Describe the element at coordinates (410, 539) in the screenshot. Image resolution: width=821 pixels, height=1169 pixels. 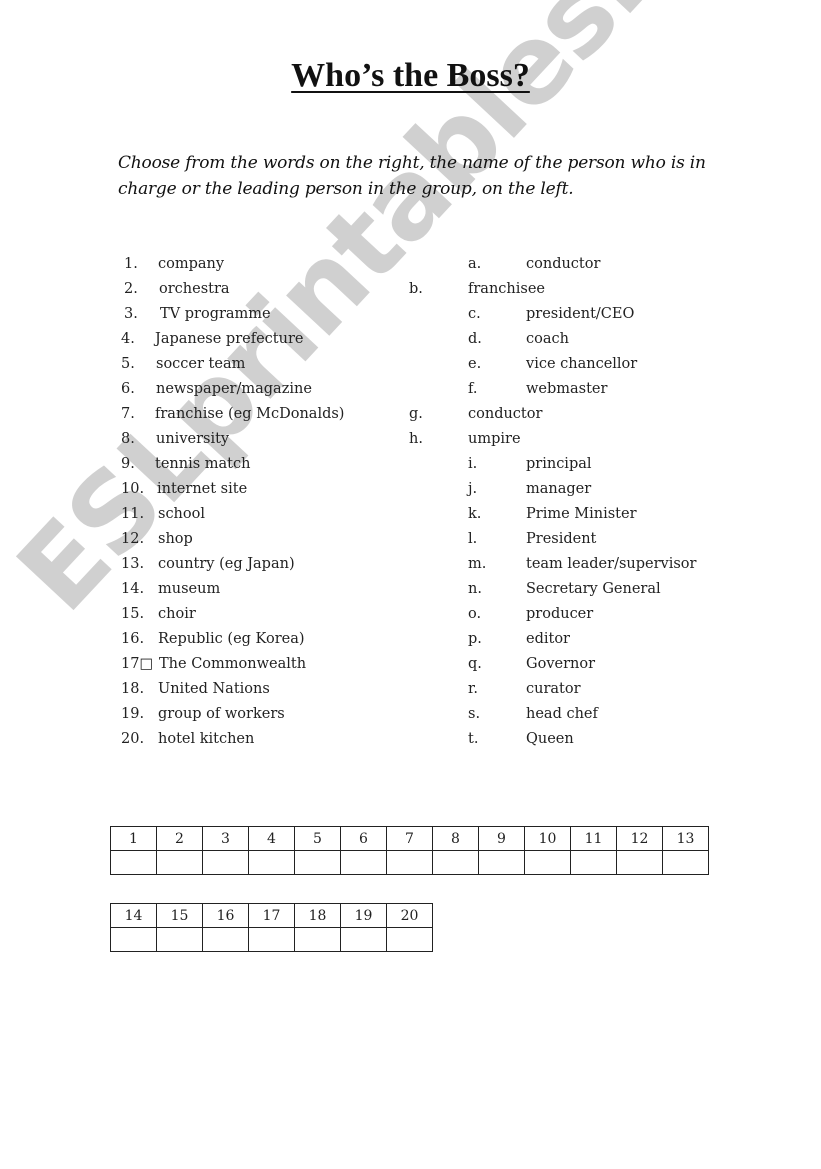
I see `leader-item: l. President` at that location.